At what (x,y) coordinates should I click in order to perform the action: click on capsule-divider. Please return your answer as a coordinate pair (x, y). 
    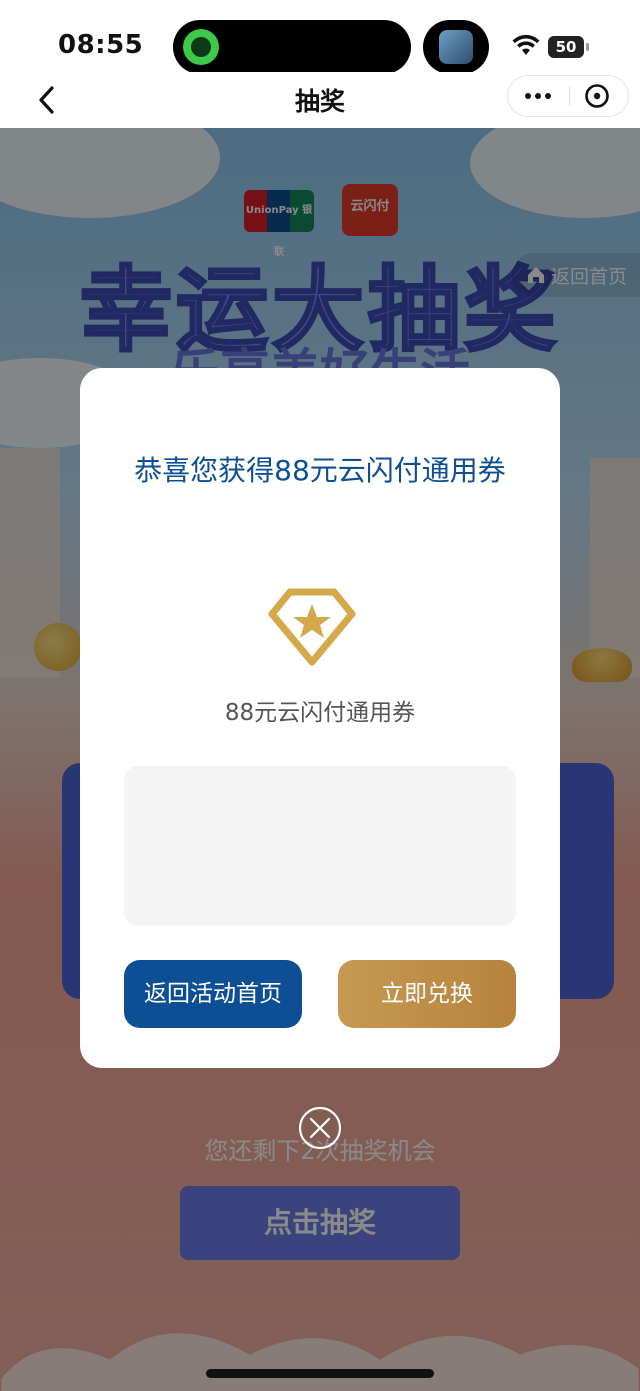
    Looking at the image, I should click on (569, 96).